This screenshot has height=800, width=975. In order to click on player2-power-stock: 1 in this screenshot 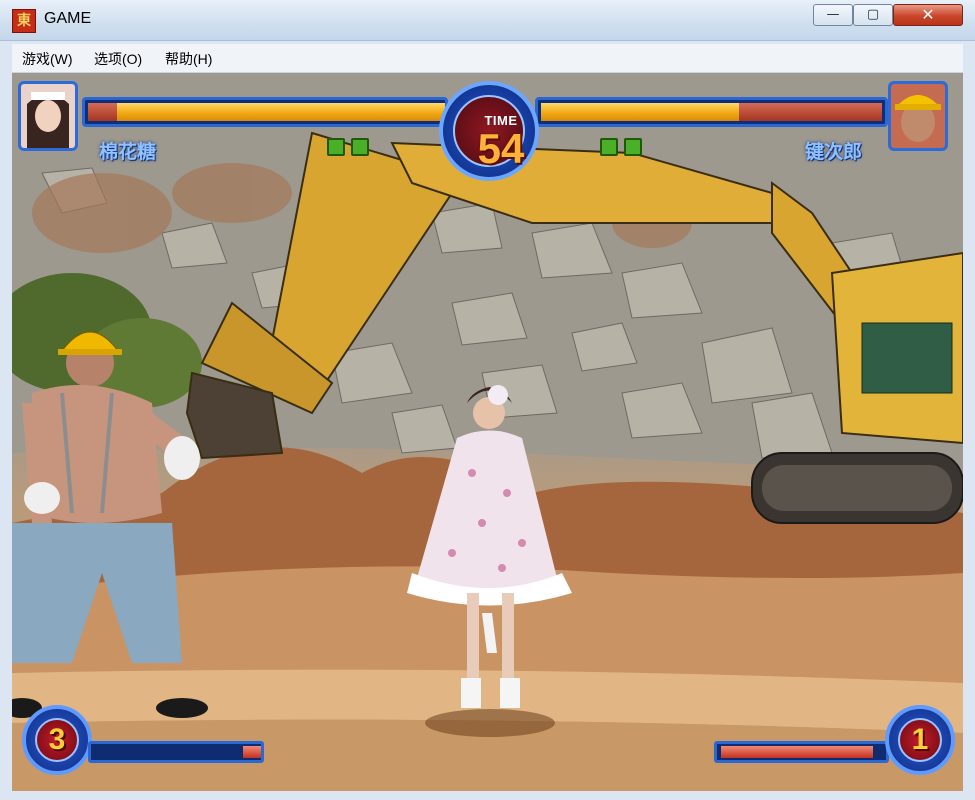, I will do `click(920, 740)`.